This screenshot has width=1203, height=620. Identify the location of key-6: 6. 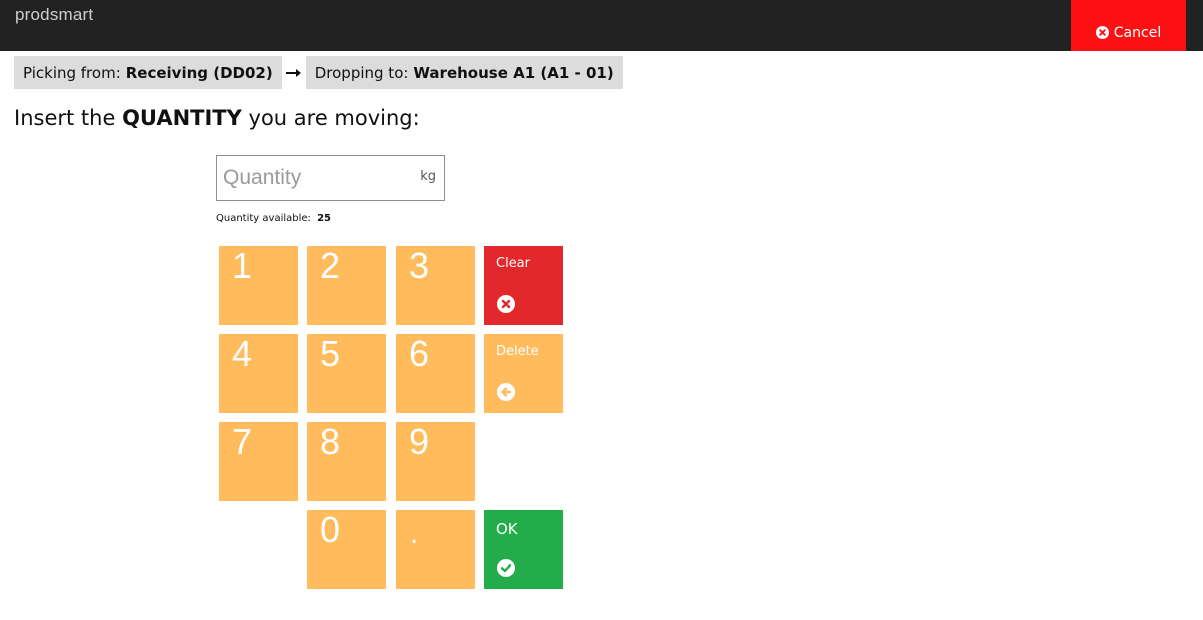
(435, 373).